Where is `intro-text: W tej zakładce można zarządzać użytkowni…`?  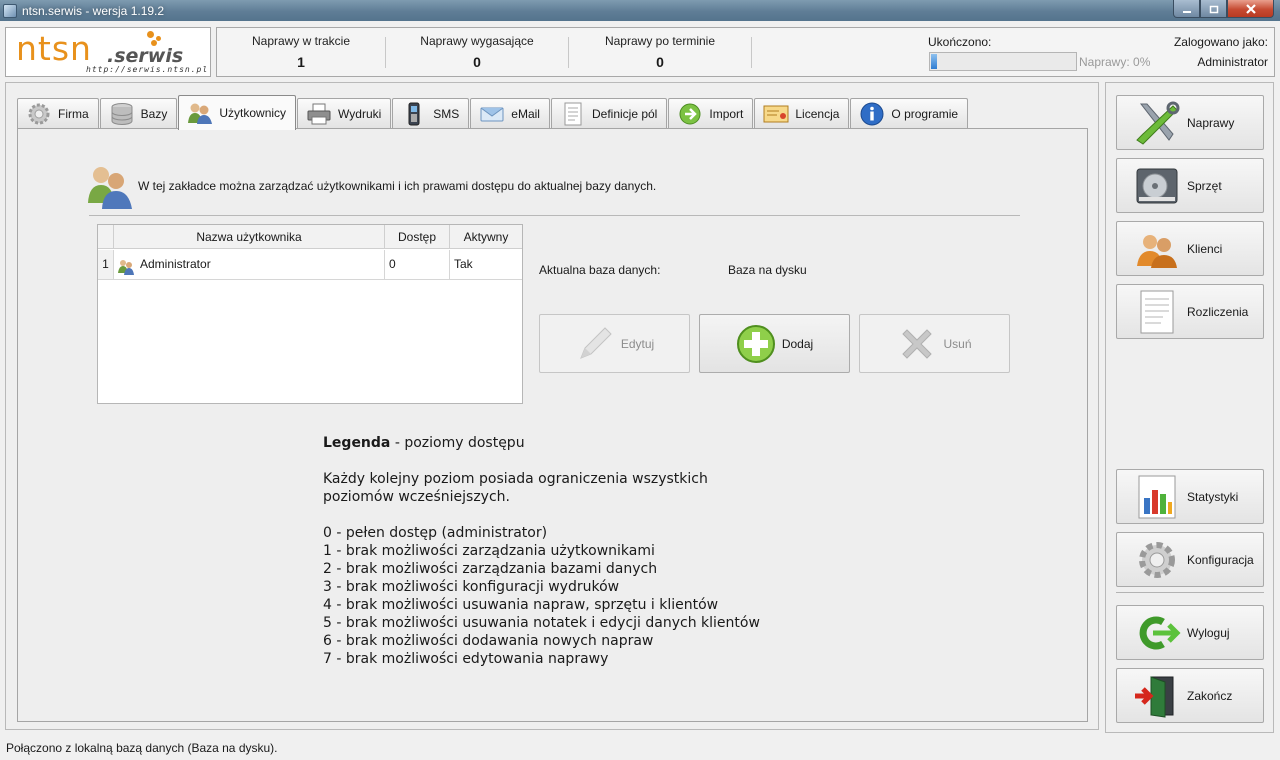
intro-text: W tej zakładce można zarządzać użytkowni… is located at coordinates (397, 186).